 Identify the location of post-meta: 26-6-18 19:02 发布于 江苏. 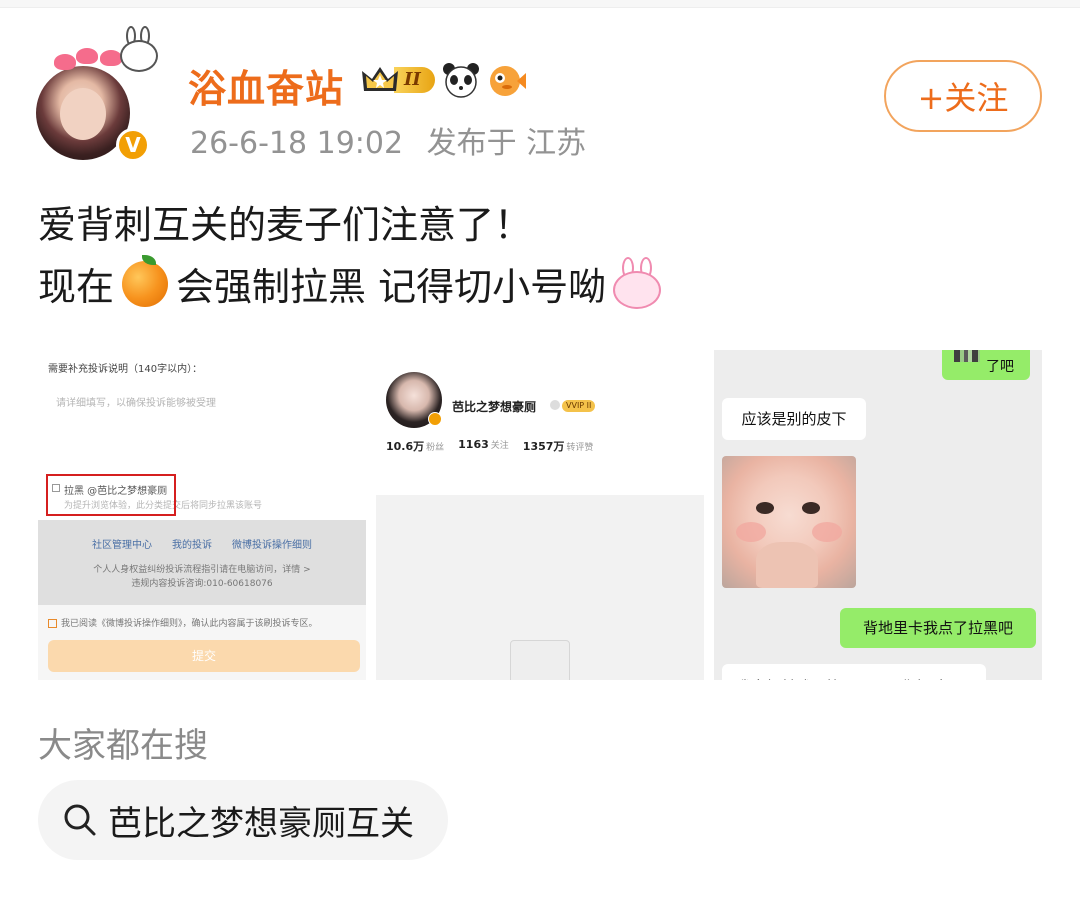
(395, 140).